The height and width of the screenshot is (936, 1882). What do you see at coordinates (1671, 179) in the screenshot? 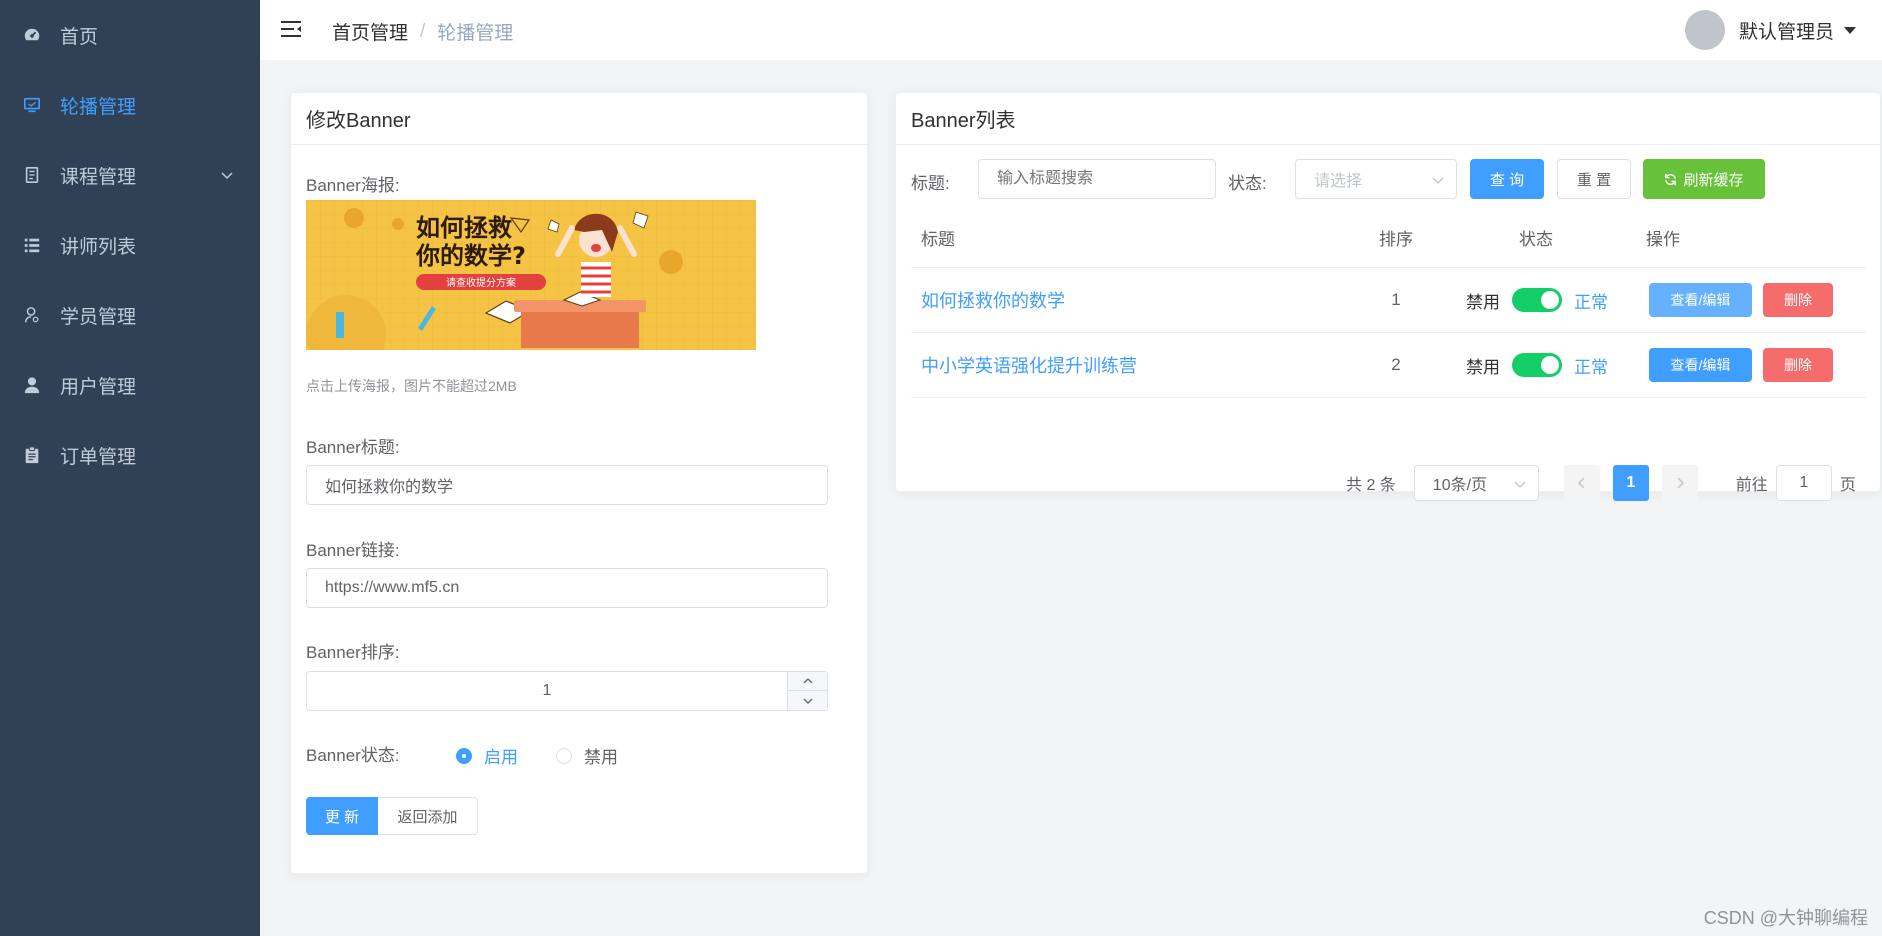
I see `refresh-icon` at bounding box center [1671, 179].